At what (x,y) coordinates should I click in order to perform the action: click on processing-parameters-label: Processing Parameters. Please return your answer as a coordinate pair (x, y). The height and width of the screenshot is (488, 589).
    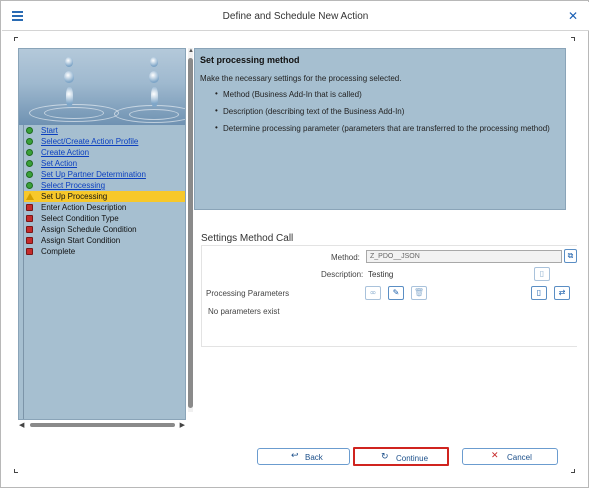
    Looking at the image, I should click on (248, 293).